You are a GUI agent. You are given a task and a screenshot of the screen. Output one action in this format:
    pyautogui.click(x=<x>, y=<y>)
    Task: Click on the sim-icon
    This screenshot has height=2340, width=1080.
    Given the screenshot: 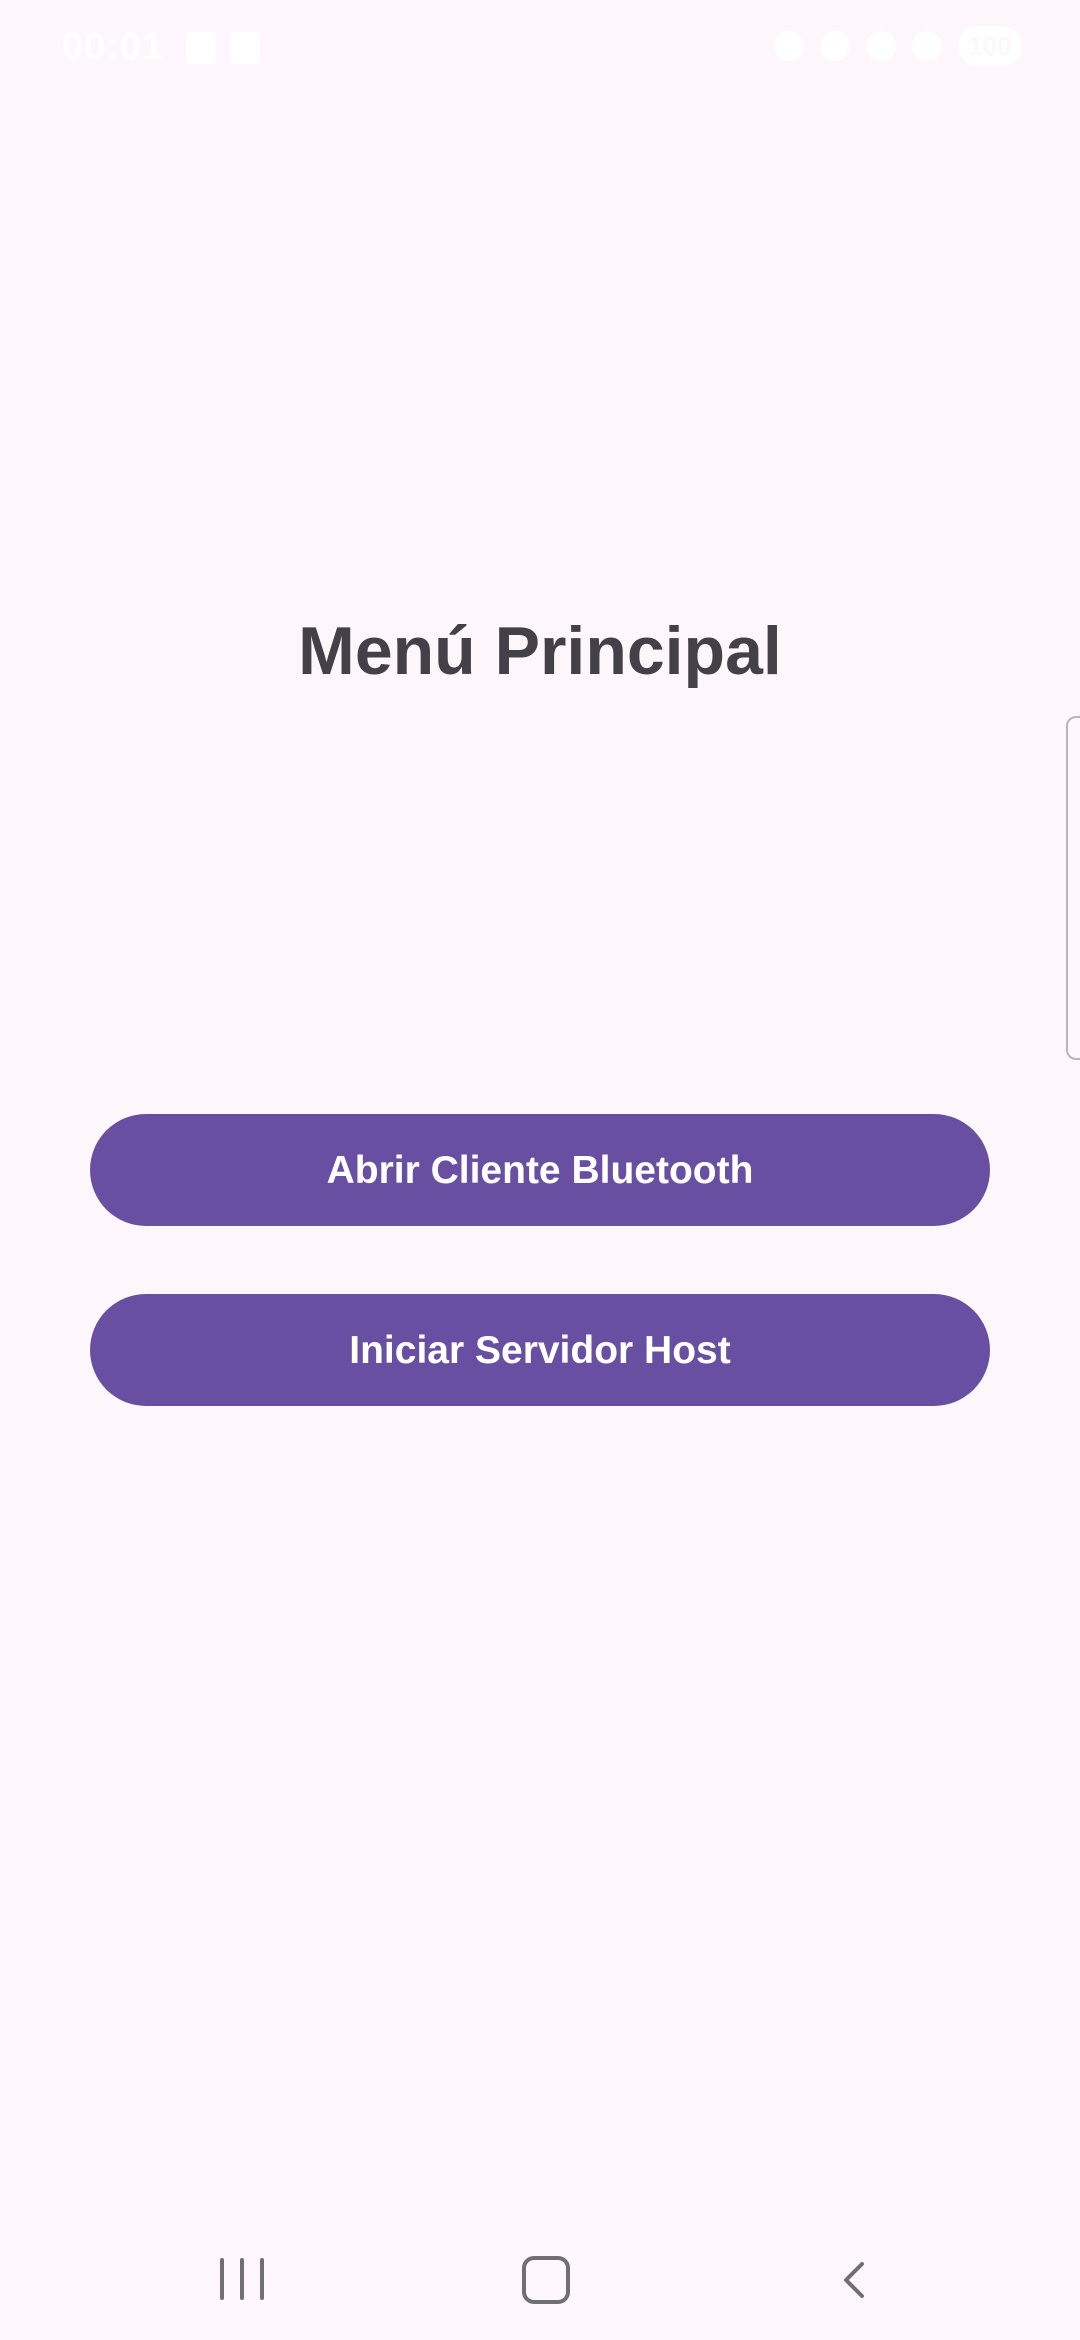 What is the action you would take?
    pyautogui.click(x=245, y=48)
    